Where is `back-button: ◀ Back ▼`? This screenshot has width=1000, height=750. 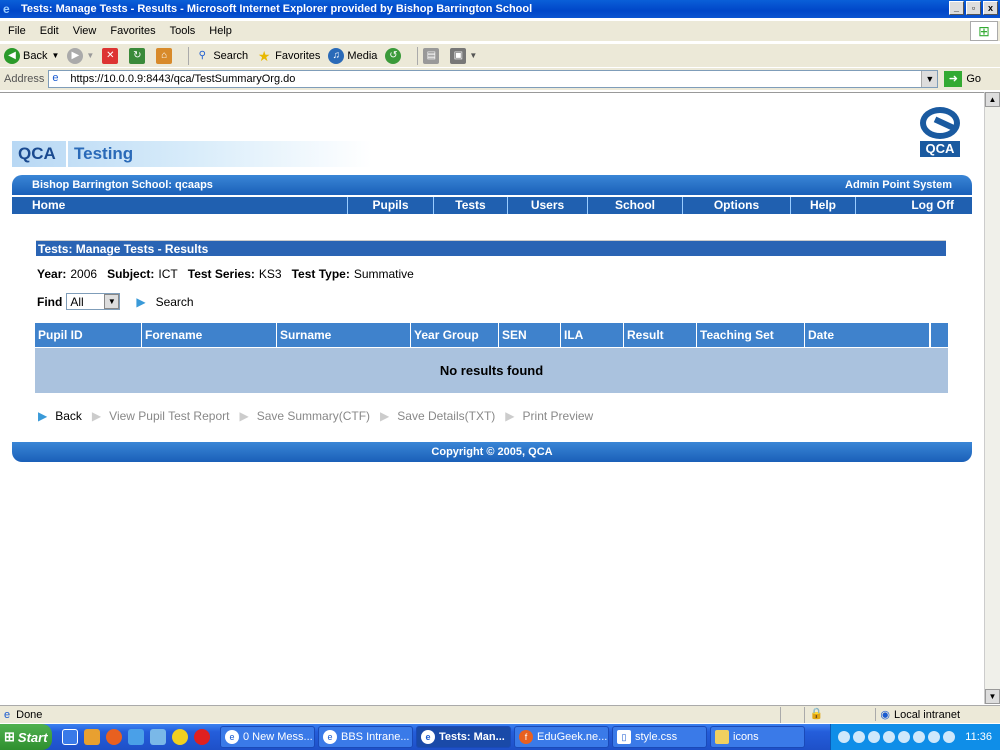
back-button: ◀ Back ▼ is located at coordinates (31, 55).